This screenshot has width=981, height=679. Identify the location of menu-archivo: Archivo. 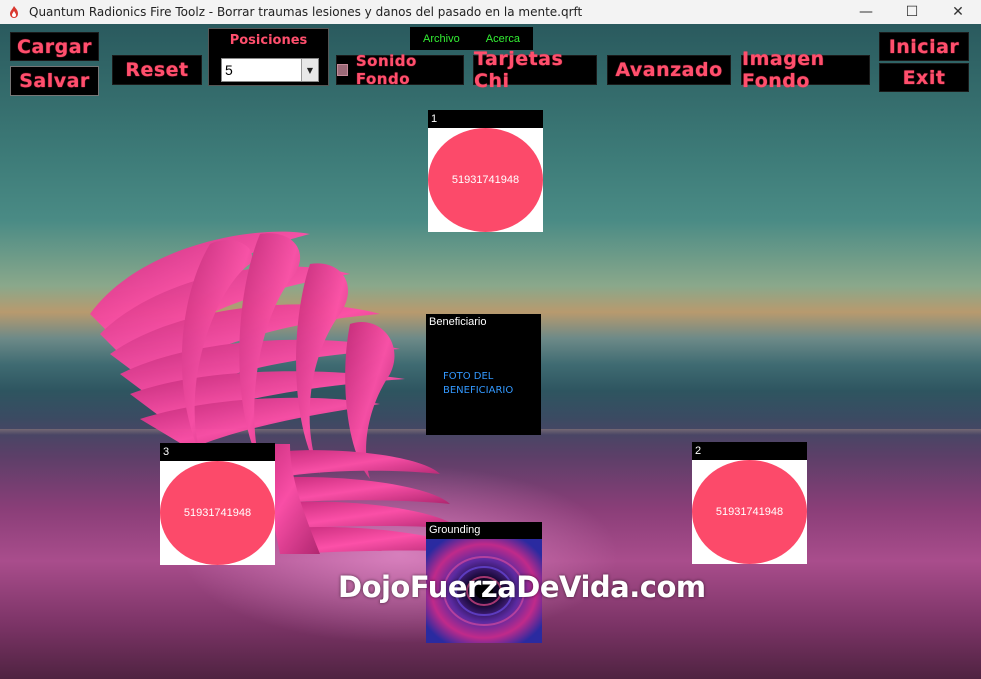
(441, 39).